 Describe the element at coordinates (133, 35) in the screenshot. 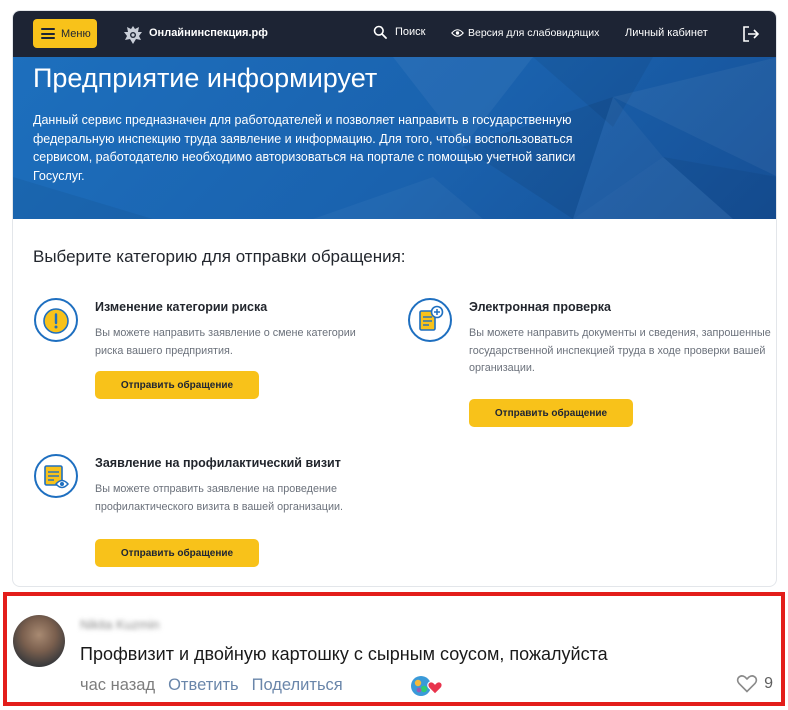

I see `coat-of-arms-icon` at that location.